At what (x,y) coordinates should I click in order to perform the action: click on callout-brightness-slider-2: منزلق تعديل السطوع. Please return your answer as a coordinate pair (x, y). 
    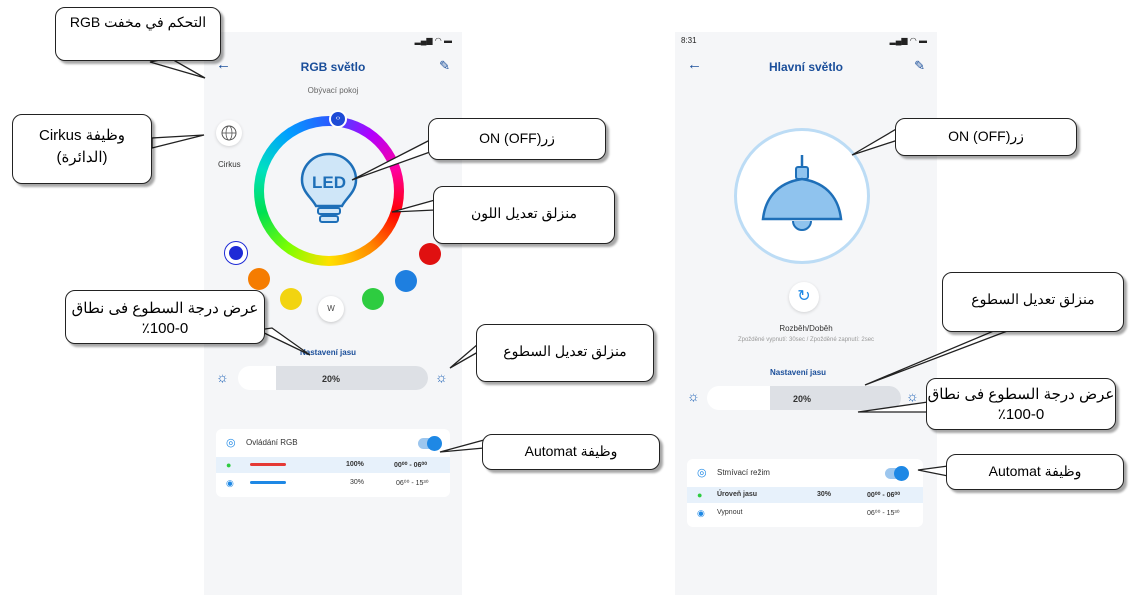
    Looking at the image, I should click on (1033, 302).